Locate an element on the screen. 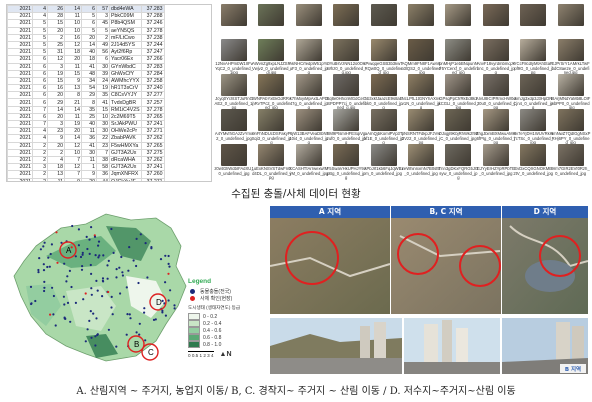  photo-thumbnail: AIvU8ICIPRmcHW0d30u0_0_undefined_jpg is located at coordinates (496, 92).